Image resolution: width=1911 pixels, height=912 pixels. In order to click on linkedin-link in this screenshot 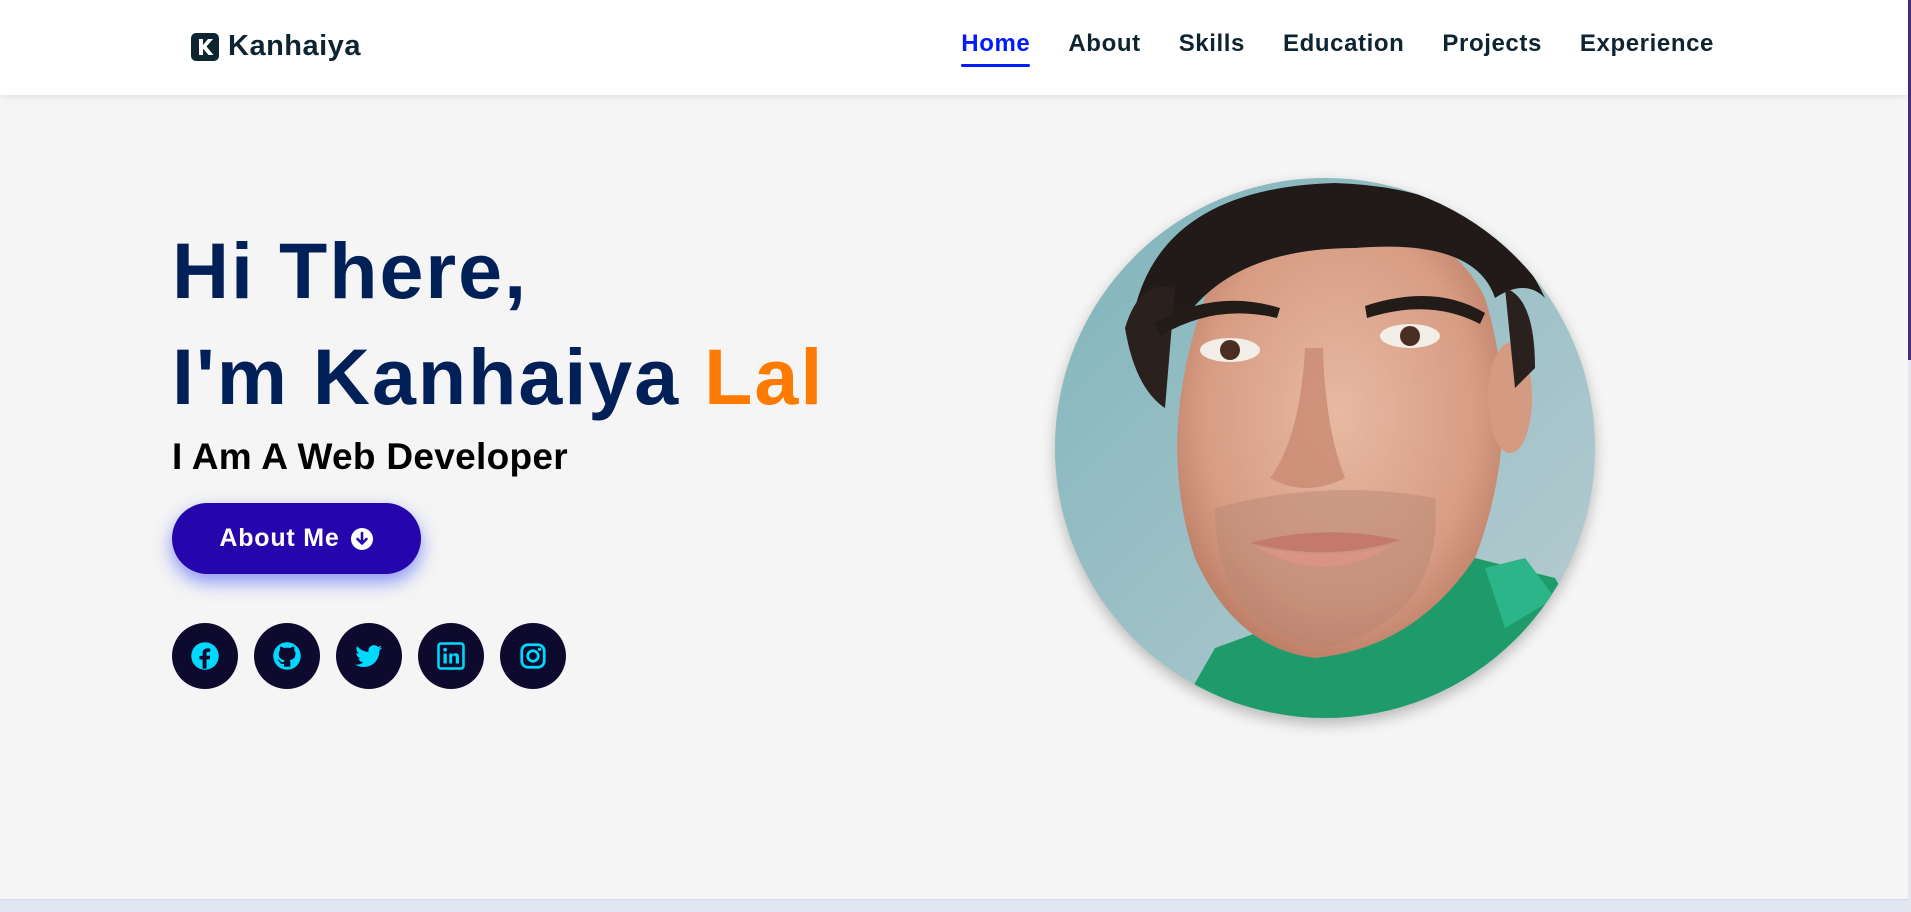, I will do `click(451, 656)`.